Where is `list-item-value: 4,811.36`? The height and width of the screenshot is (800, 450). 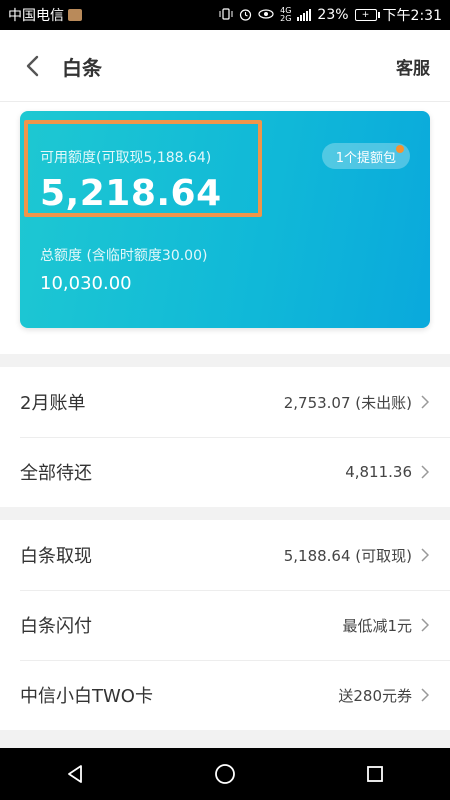 list-item-value: 4,811.36 is located at coordinates (378, 472).